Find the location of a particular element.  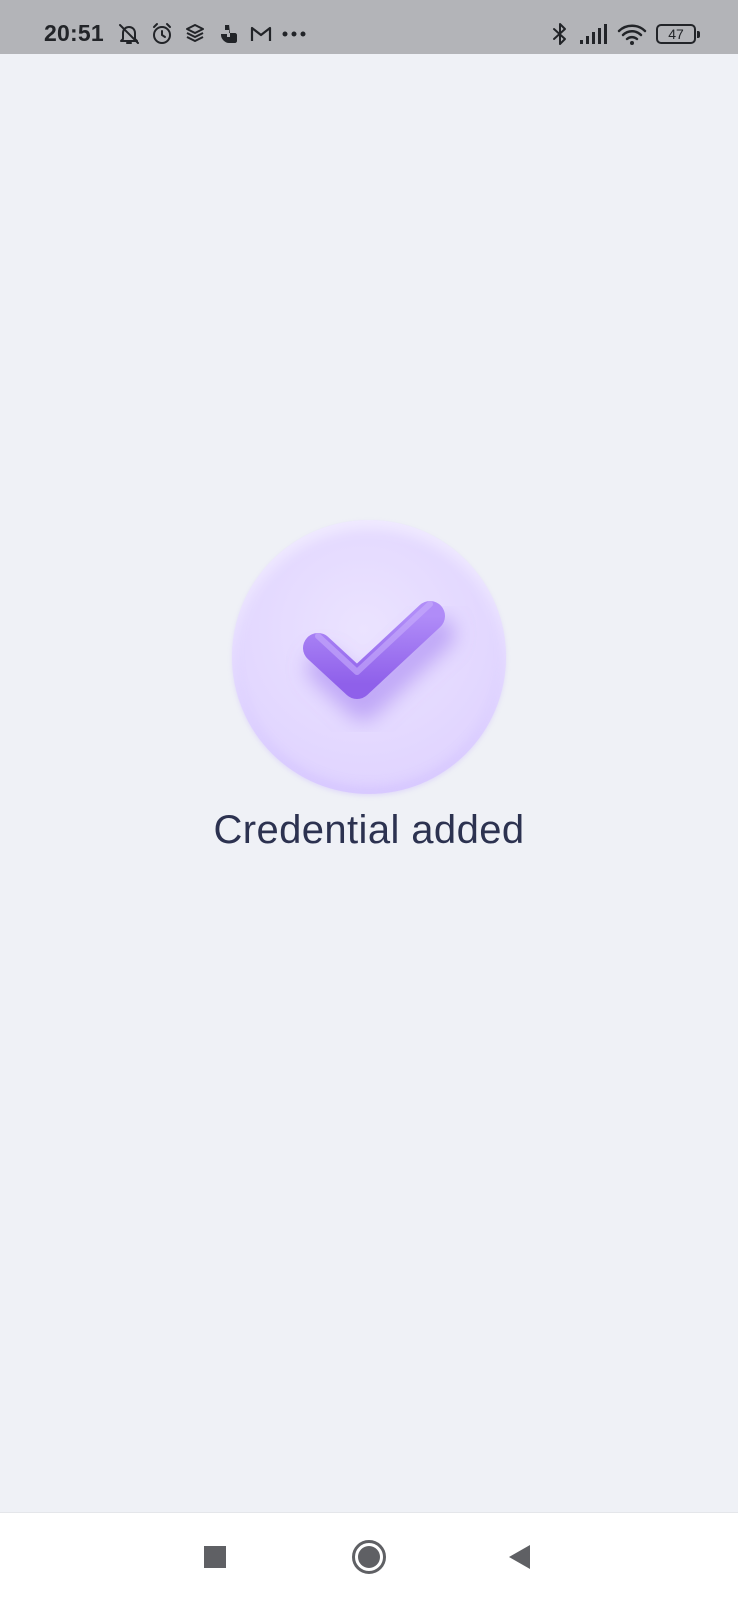

home-button is located at coordinates (369, 1557).